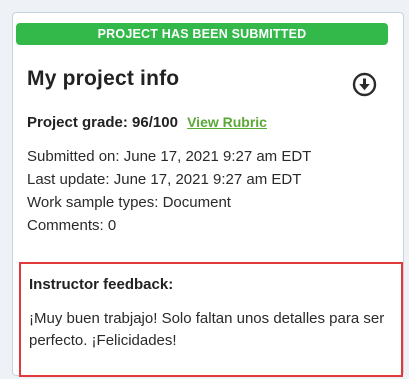 Image resolution: width=409 pixels, height=379 pixels. I want to click on comments-count: Comments: 0, so click(72, 225).